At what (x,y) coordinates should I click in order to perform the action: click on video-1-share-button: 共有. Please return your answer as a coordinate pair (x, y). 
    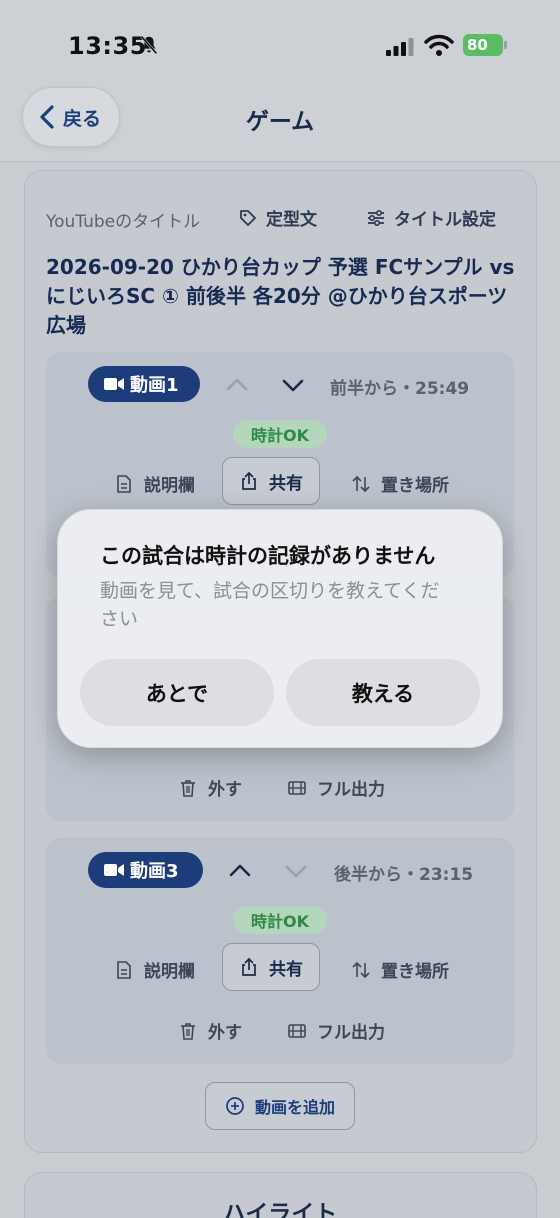
    Looking at the image, I should click on (271, 481).